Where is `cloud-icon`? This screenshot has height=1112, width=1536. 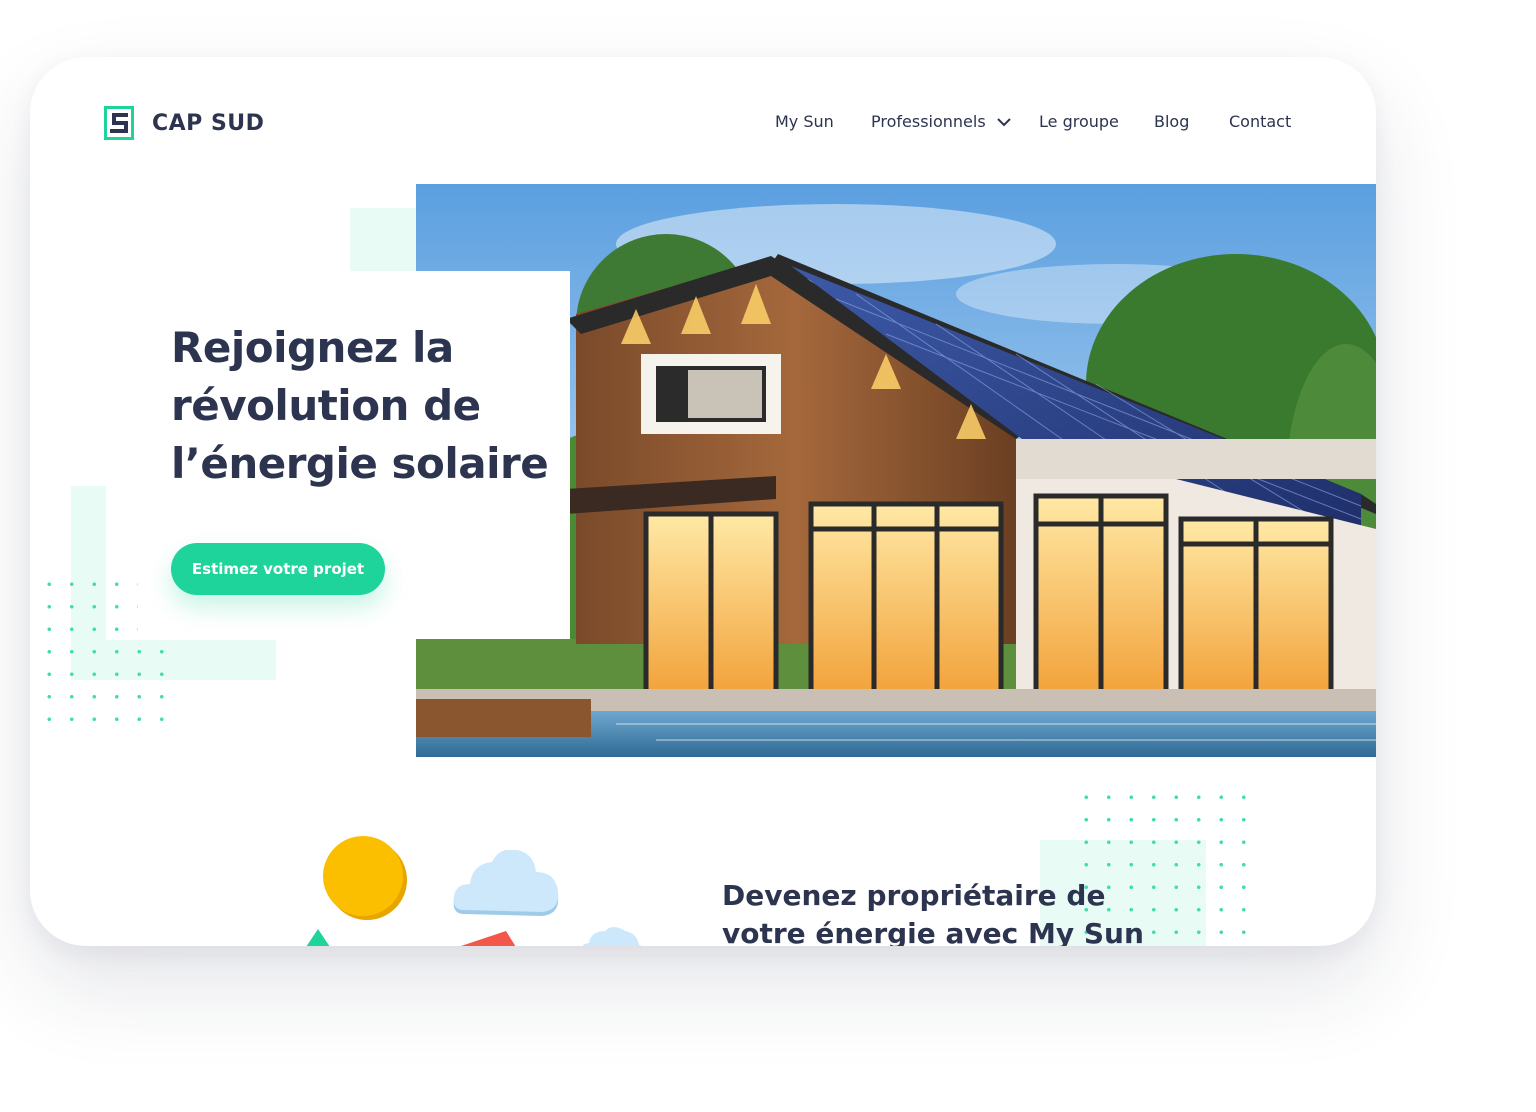
cloud-icon is located at coordinates (506, 883).